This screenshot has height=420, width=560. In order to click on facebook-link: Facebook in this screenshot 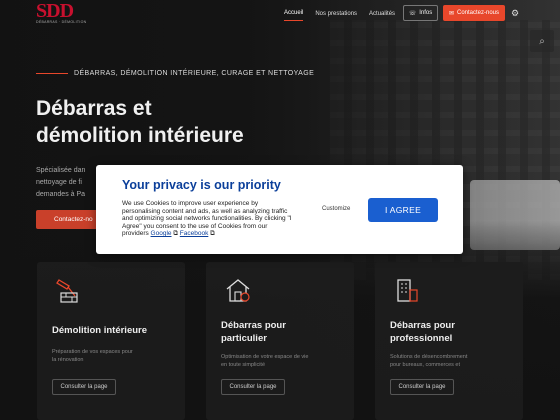, I will do `click(194, 233)`.